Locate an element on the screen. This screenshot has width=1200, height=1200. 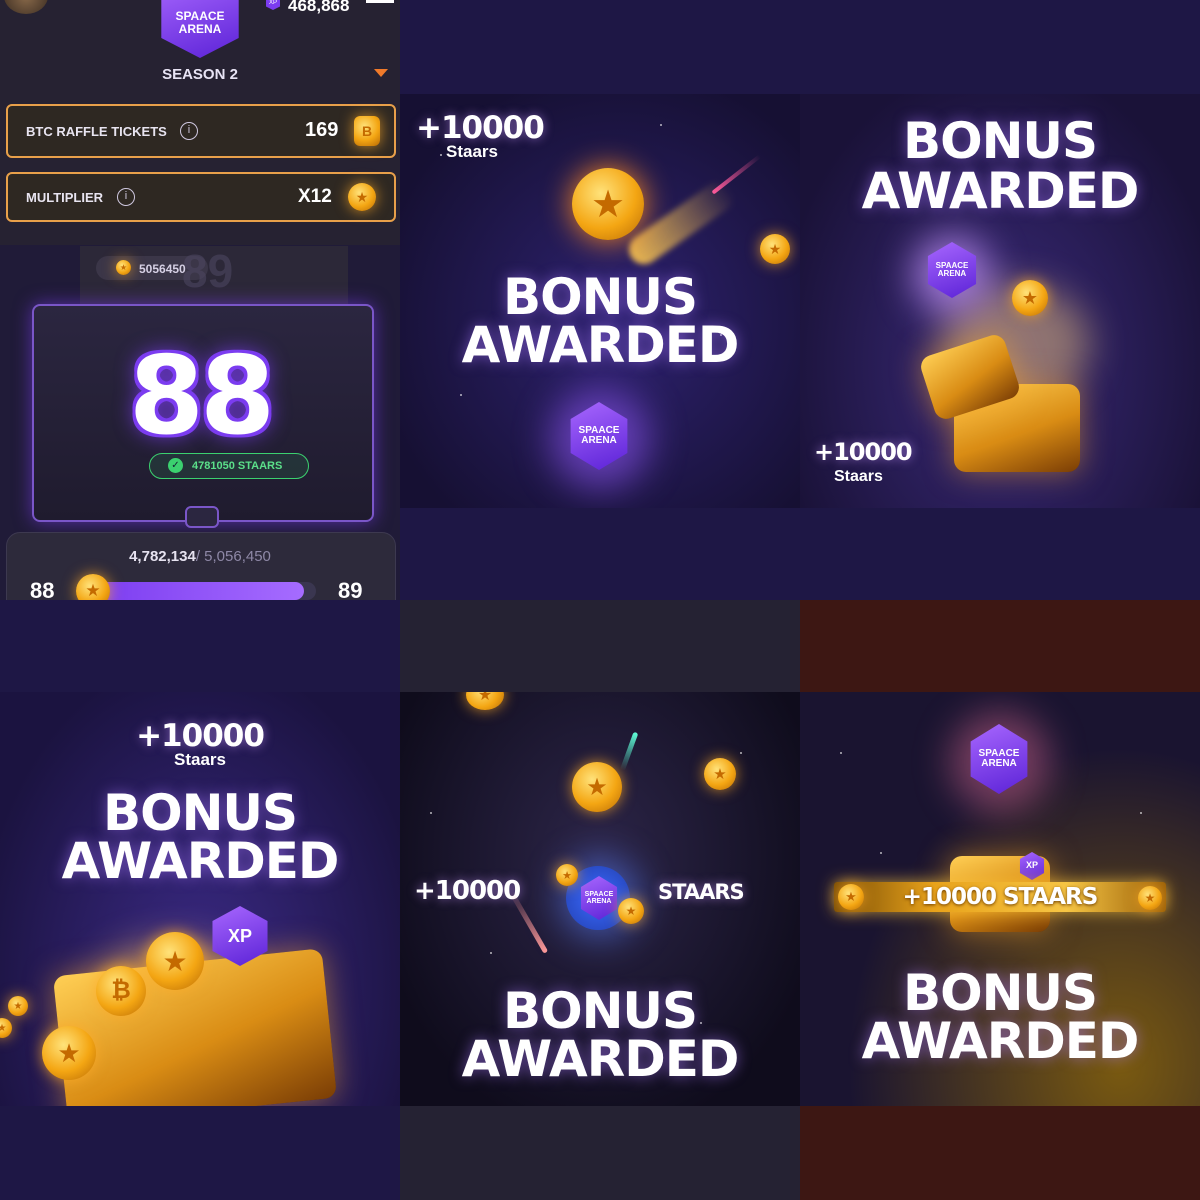
xp-value: 468,868 is located at coordinates (319, 7).